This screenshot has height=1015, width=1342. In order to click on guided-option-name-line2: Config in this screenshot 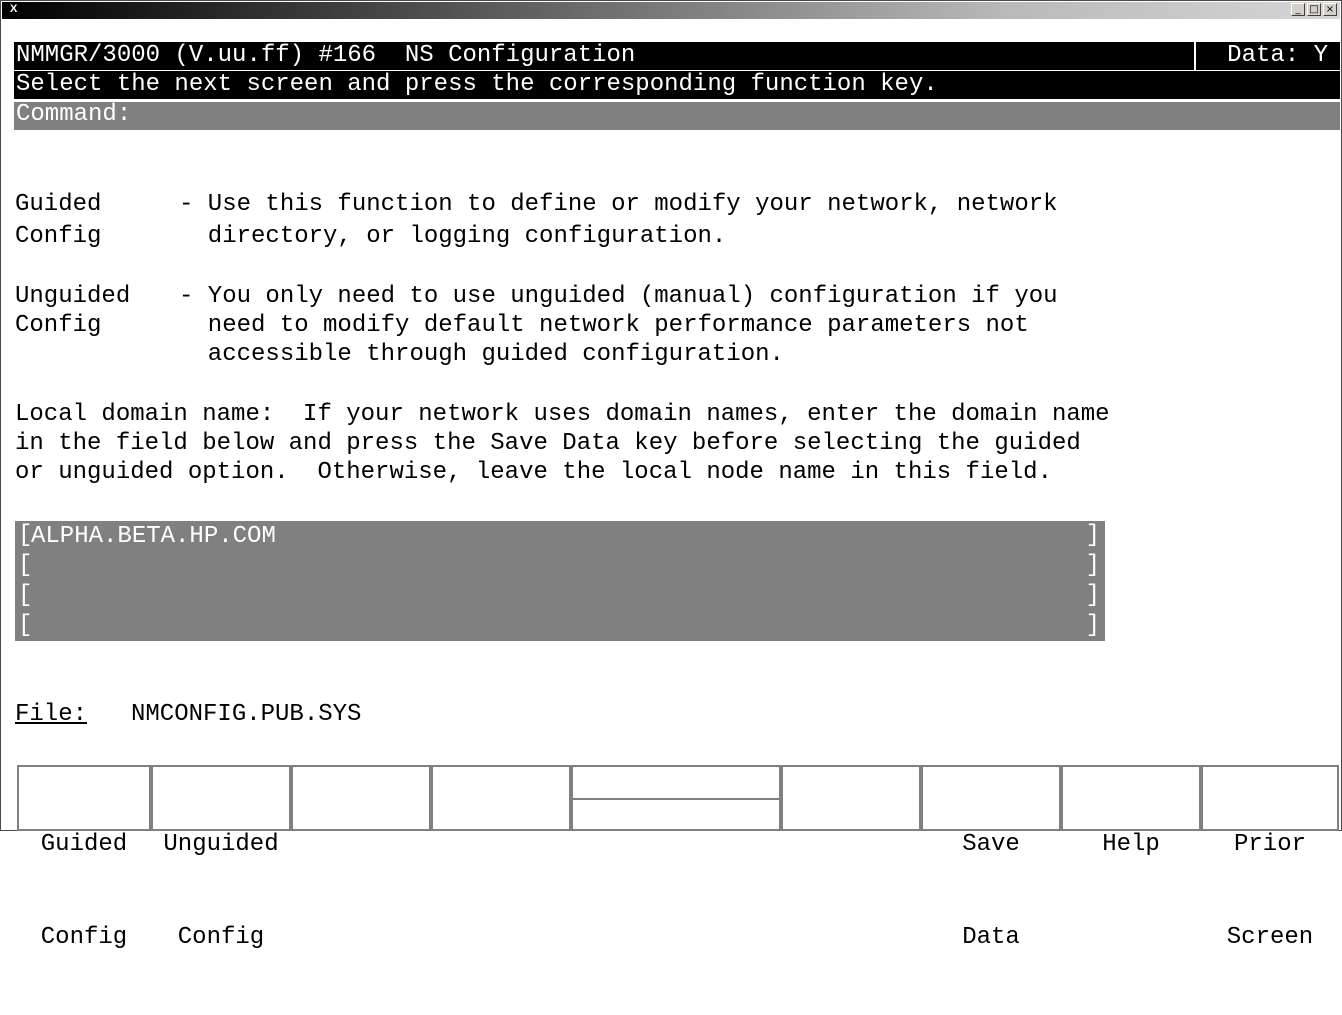, I will do `click(58, 236)`.